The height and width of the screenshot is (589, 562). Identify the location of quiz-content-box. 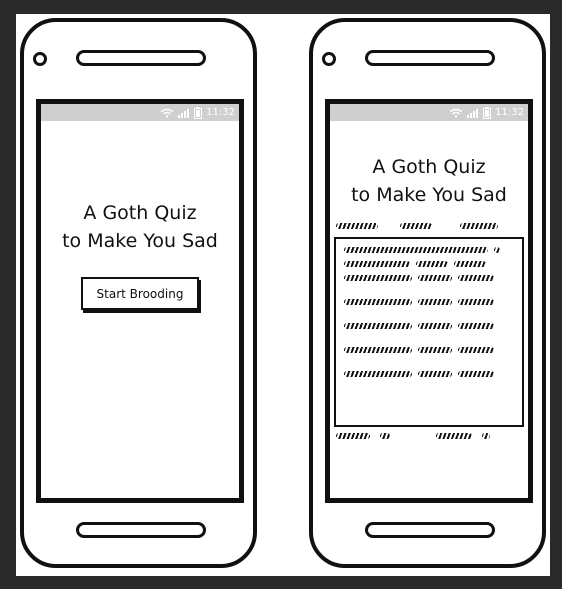
(429, 332).